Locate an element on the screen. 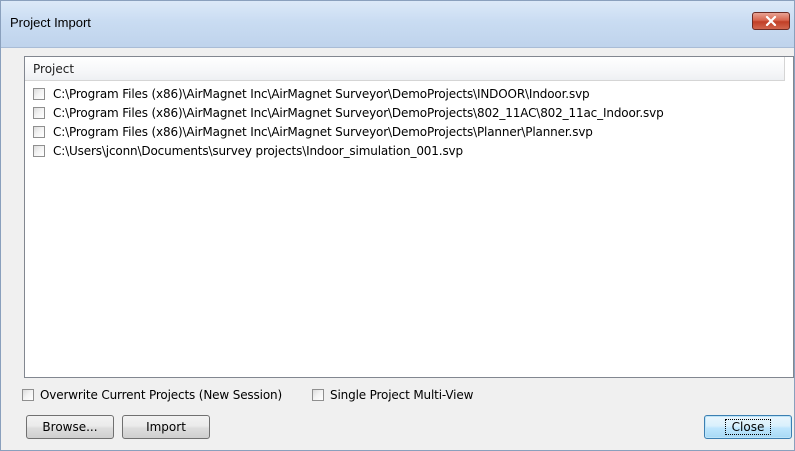 The width and height of the screenshot is (795, 451). close-button-label: Close is located at coordinates (748, 427).